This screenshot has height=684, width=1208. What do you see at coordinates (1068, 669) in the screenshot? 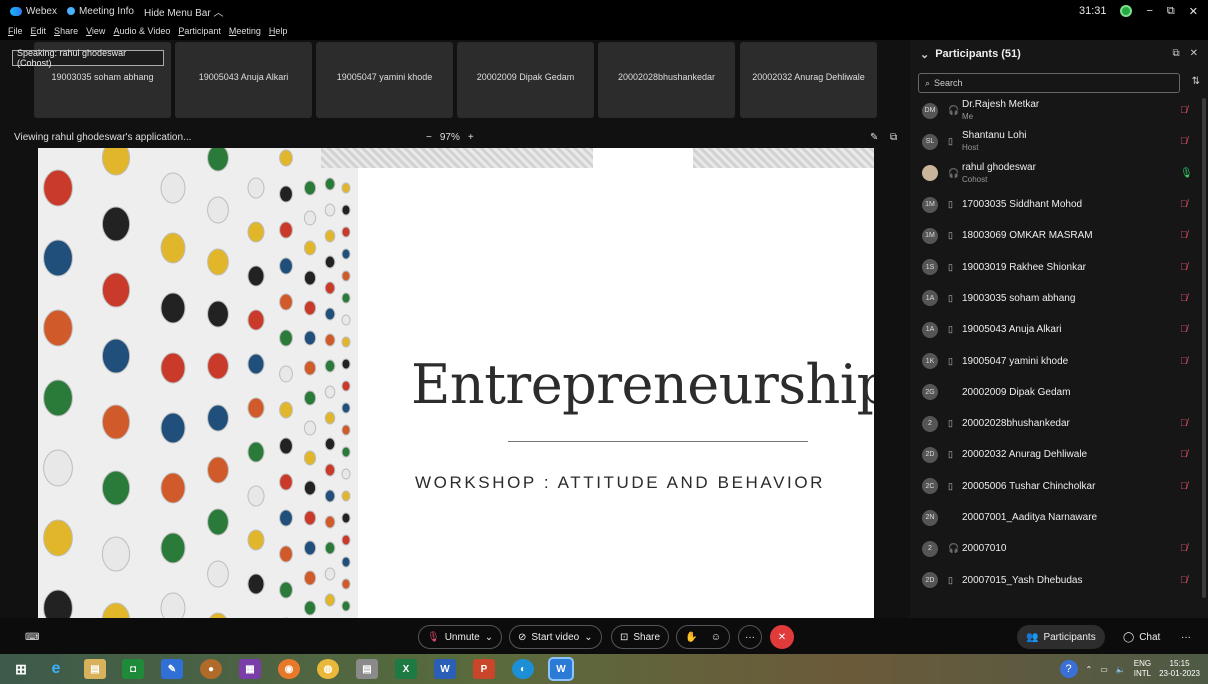
I see `help-icon: ?` at bounding box center [1068, 669].